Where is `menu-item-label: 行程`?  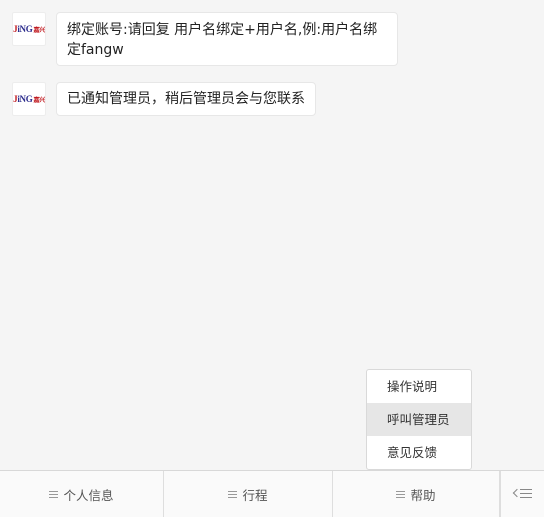 menu-item-label: 行程 is located at coordinates (255, 495).